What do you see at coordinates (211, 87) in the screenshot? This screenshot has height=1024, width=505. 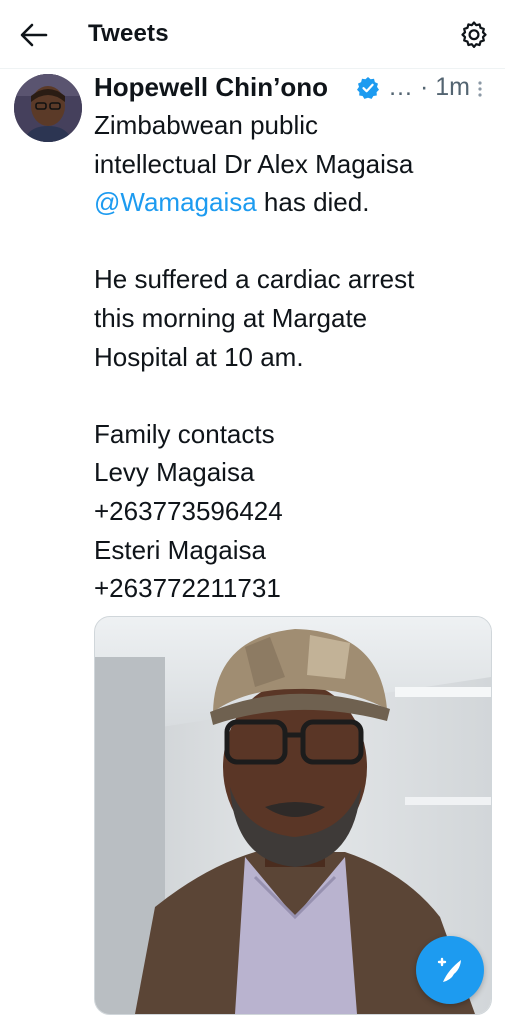 I see `author-name: Hopewell Chin’ono` at bounding box center [211, 87].